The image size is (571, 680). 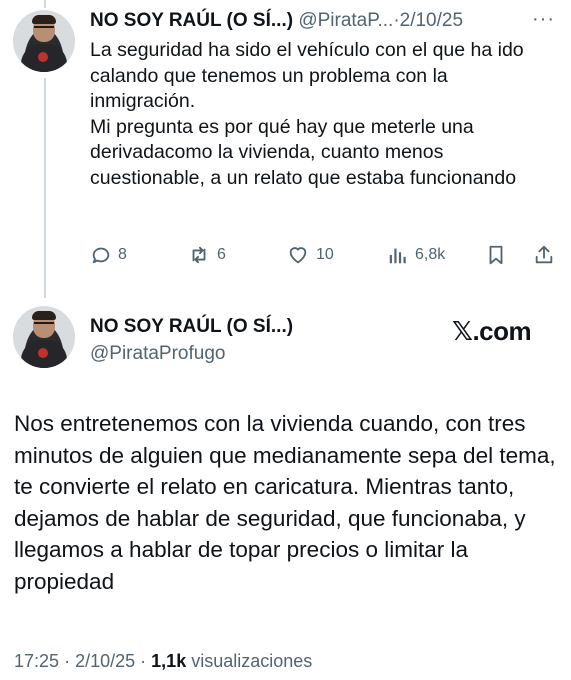 I want to click on like-count: 10, so click(x=325, y=254).